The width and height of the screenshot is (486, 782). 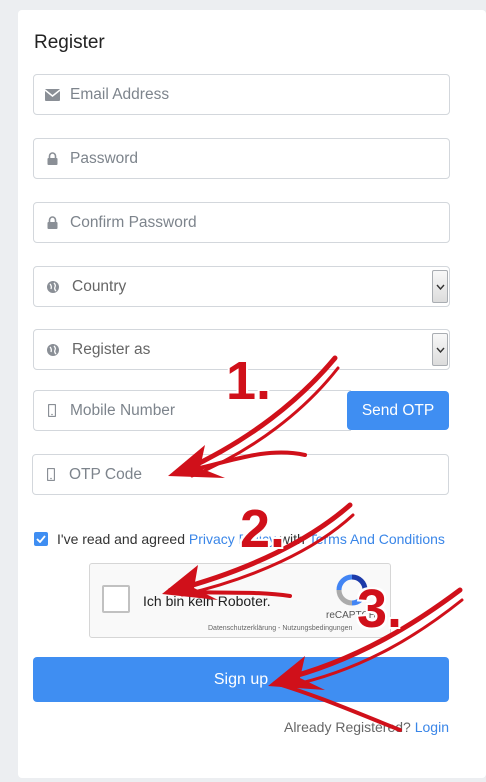 I want to click on mobile-number-field: Mobile Number, so click(x=192, y=410).